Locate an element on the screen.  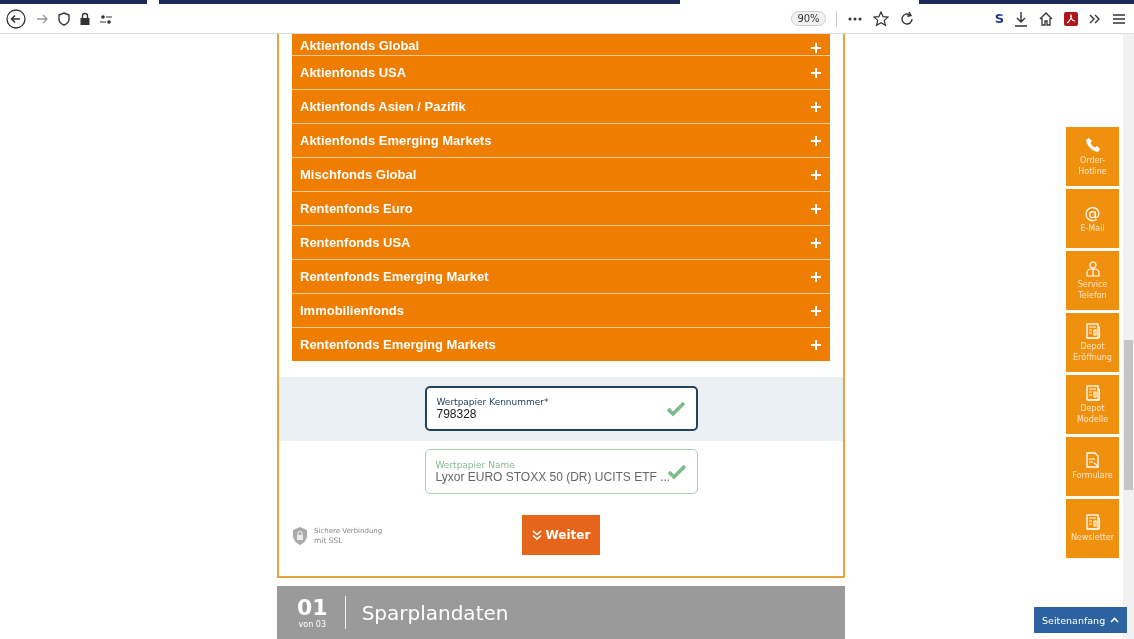
home-icon is located at coordinates (1046, 18).